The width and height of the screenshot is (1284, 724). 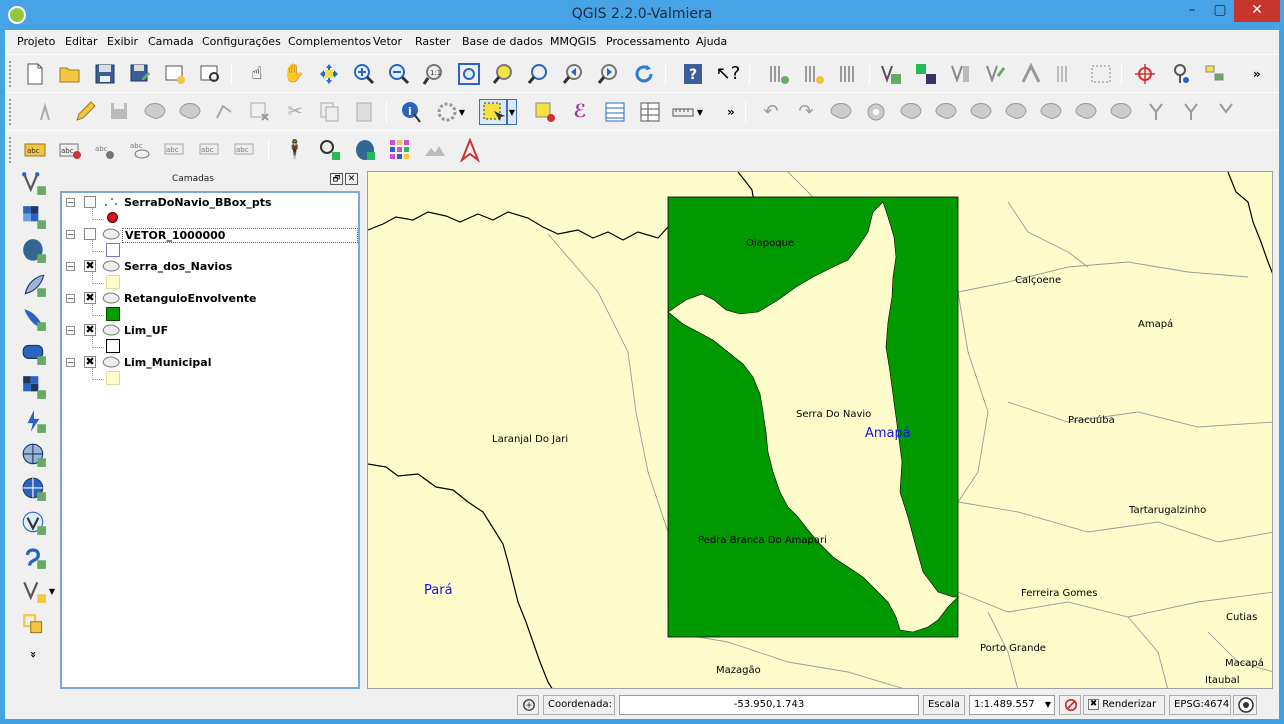 What do you see at coordinates (1226, 112) in the screenshot?
I see `split-parts-icon` at bounding box center [1226, 112].